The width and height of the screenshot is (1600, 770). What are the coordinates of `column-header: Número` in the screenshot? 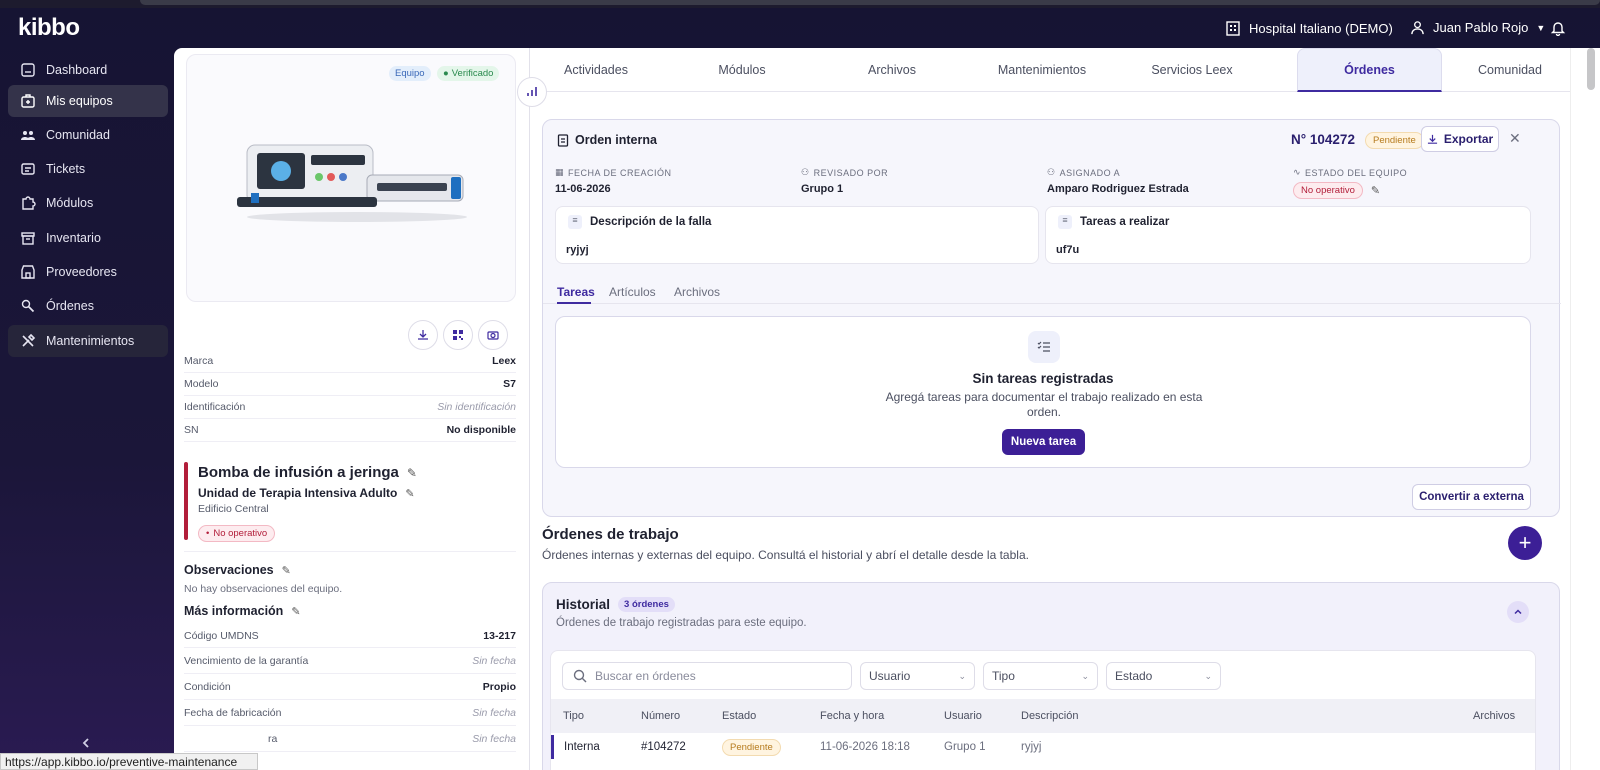 It's located at (660, 716).